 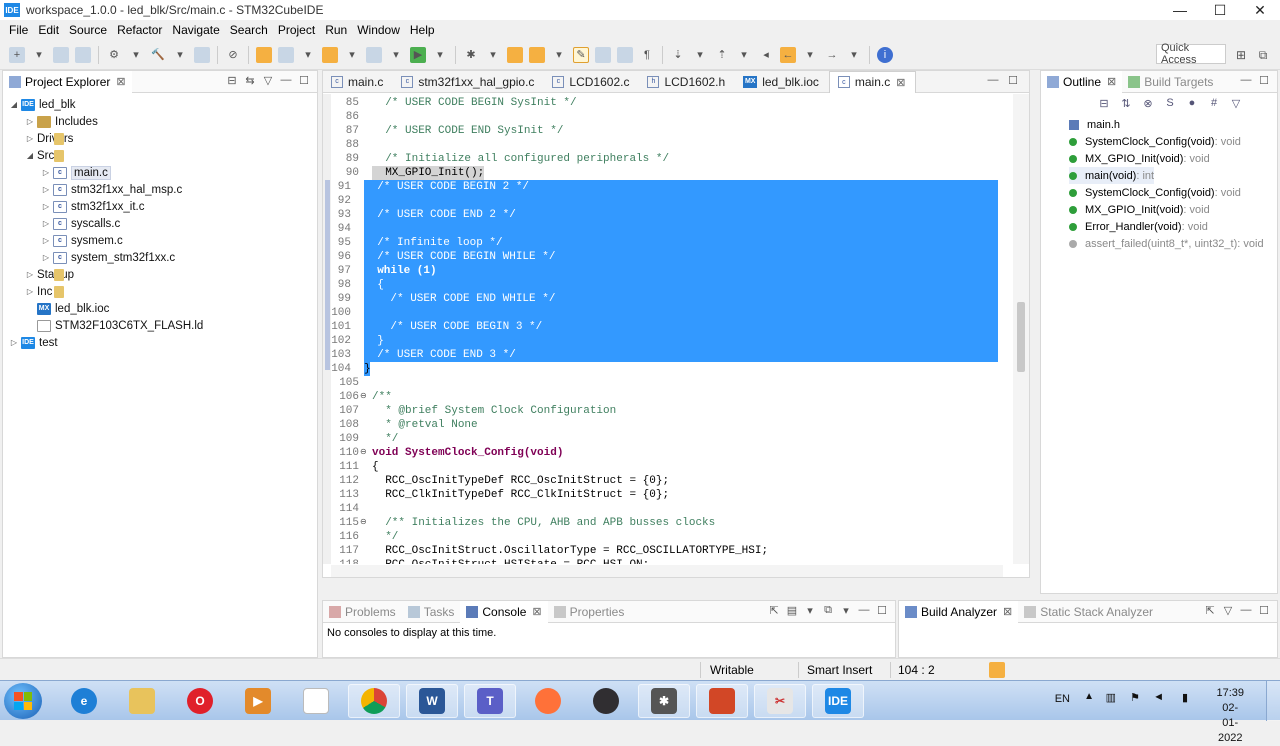 What do you see at coordinates (264, 54) in the screenshot?
I see `device-config-icon` at bounding box center [264, 54].